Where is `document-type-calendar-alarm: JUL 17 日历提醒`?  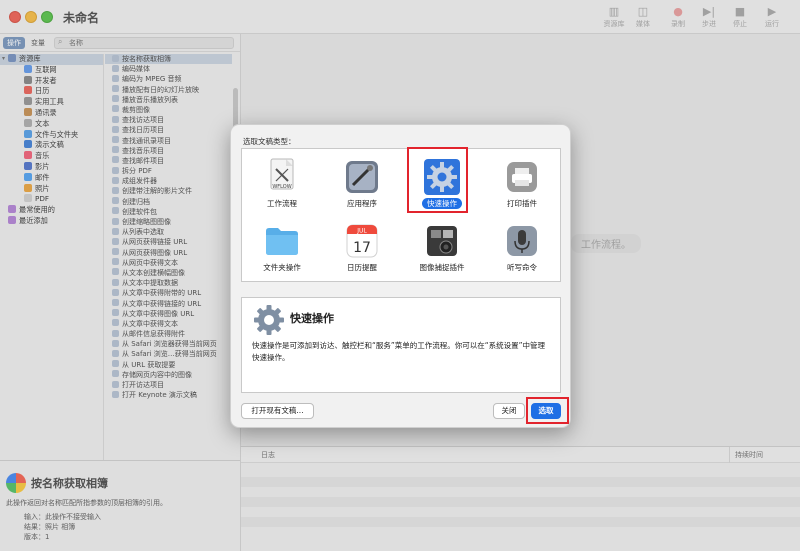
document-type-calendar-alarm: JUL 17 日历提醒 is located at coordinates (362, 248).